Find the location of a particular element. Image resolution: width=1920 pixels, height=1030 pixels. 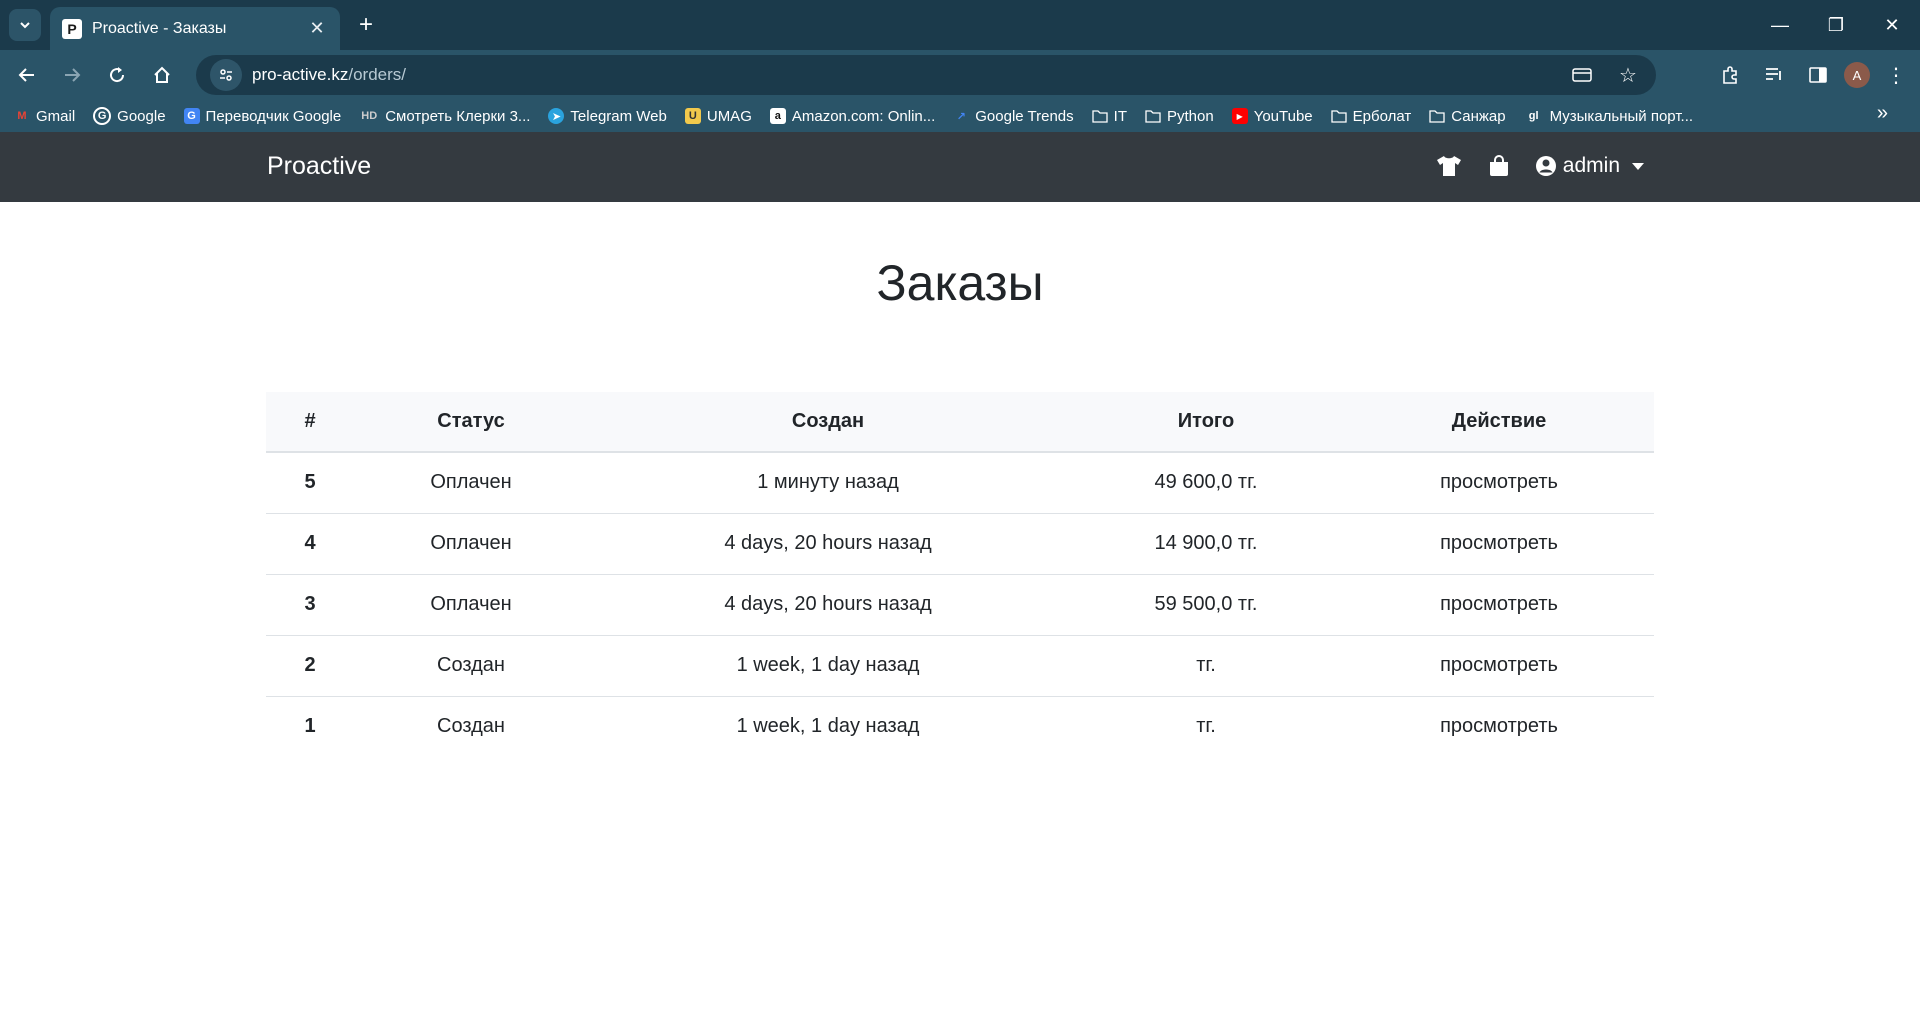

bookmark-folder-python: Python is located at coordinates (1179, 116).